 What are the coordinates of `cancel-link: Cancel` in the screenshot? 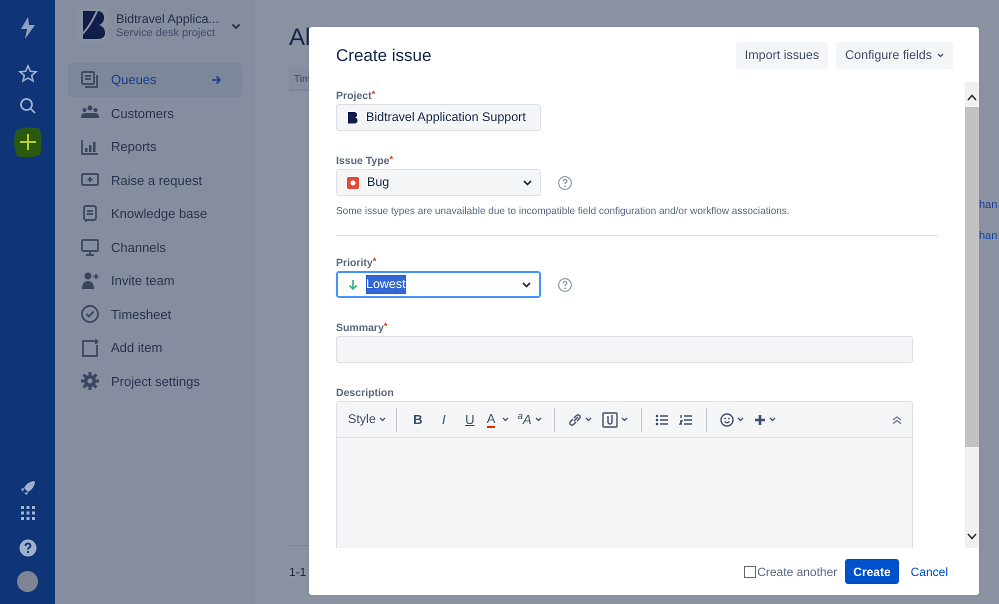 It's located at (929, 571).